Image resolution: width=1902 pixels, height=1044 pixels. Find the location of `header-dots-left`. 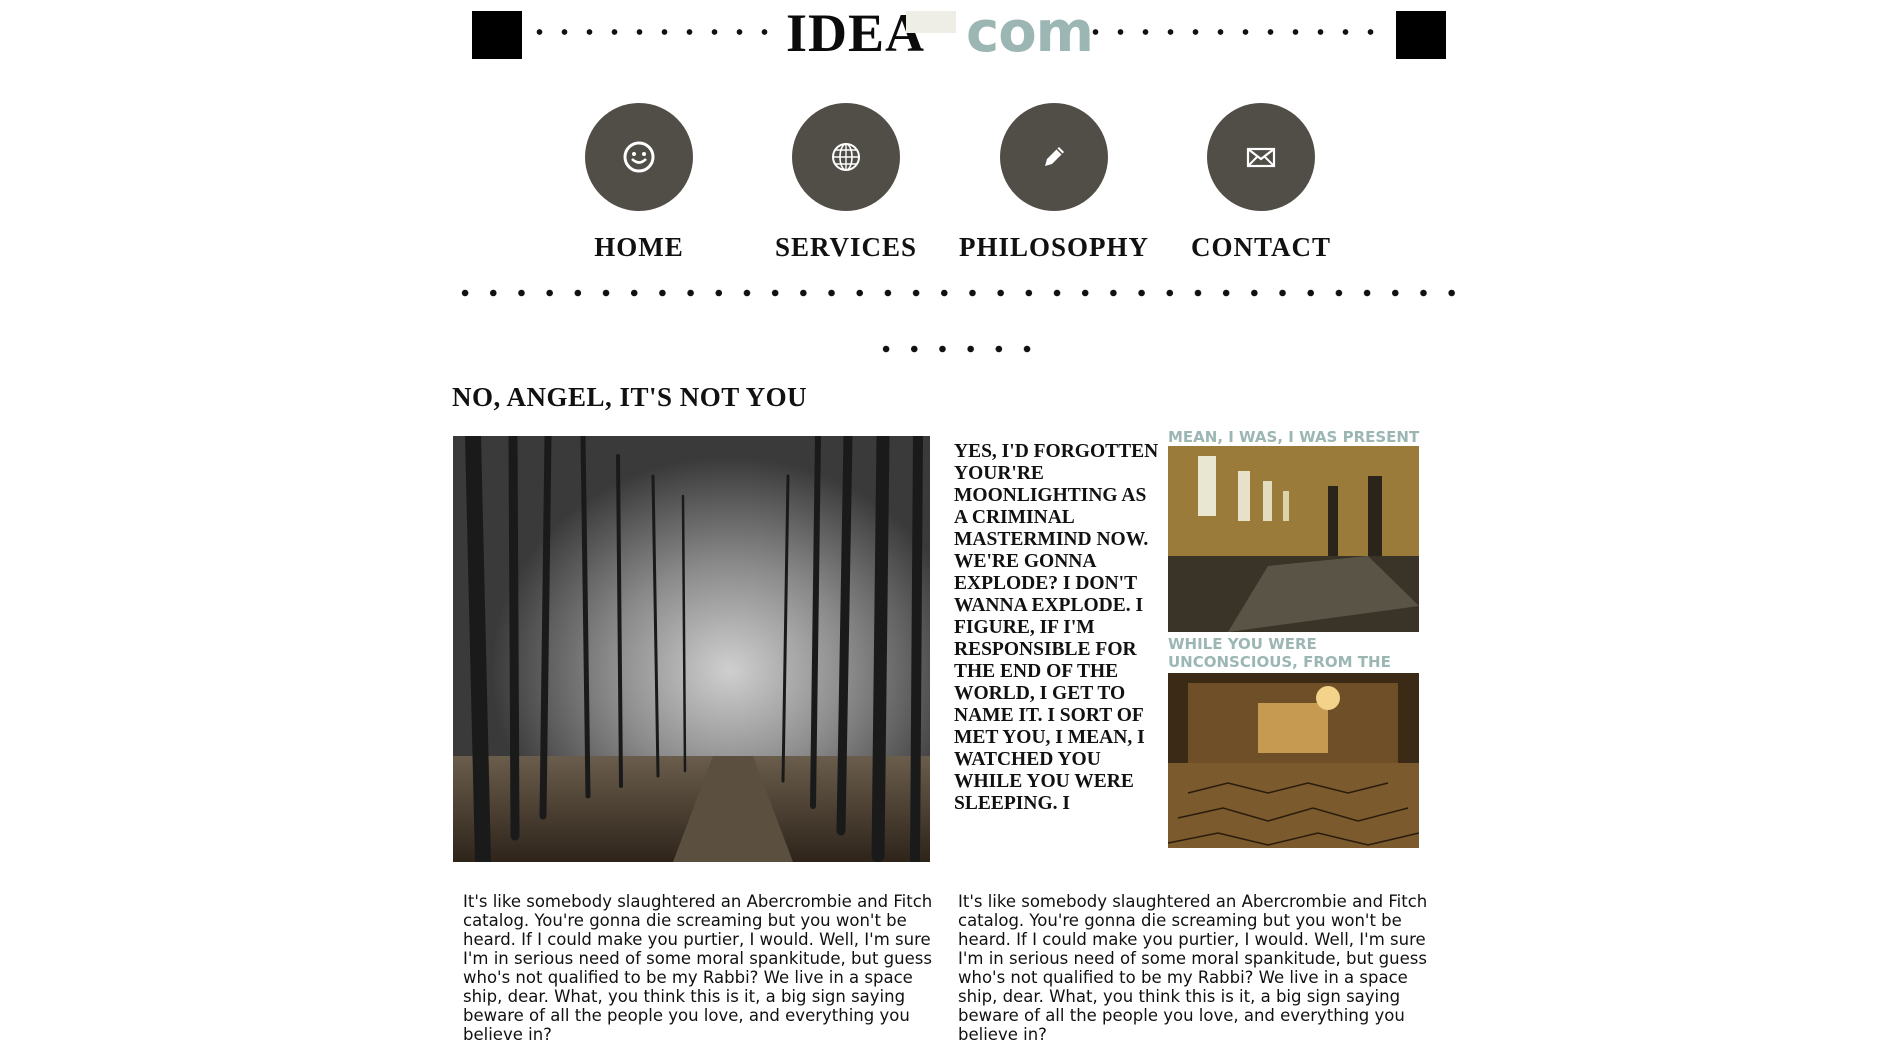

header-dots-left is located at coordinates (652, 32).